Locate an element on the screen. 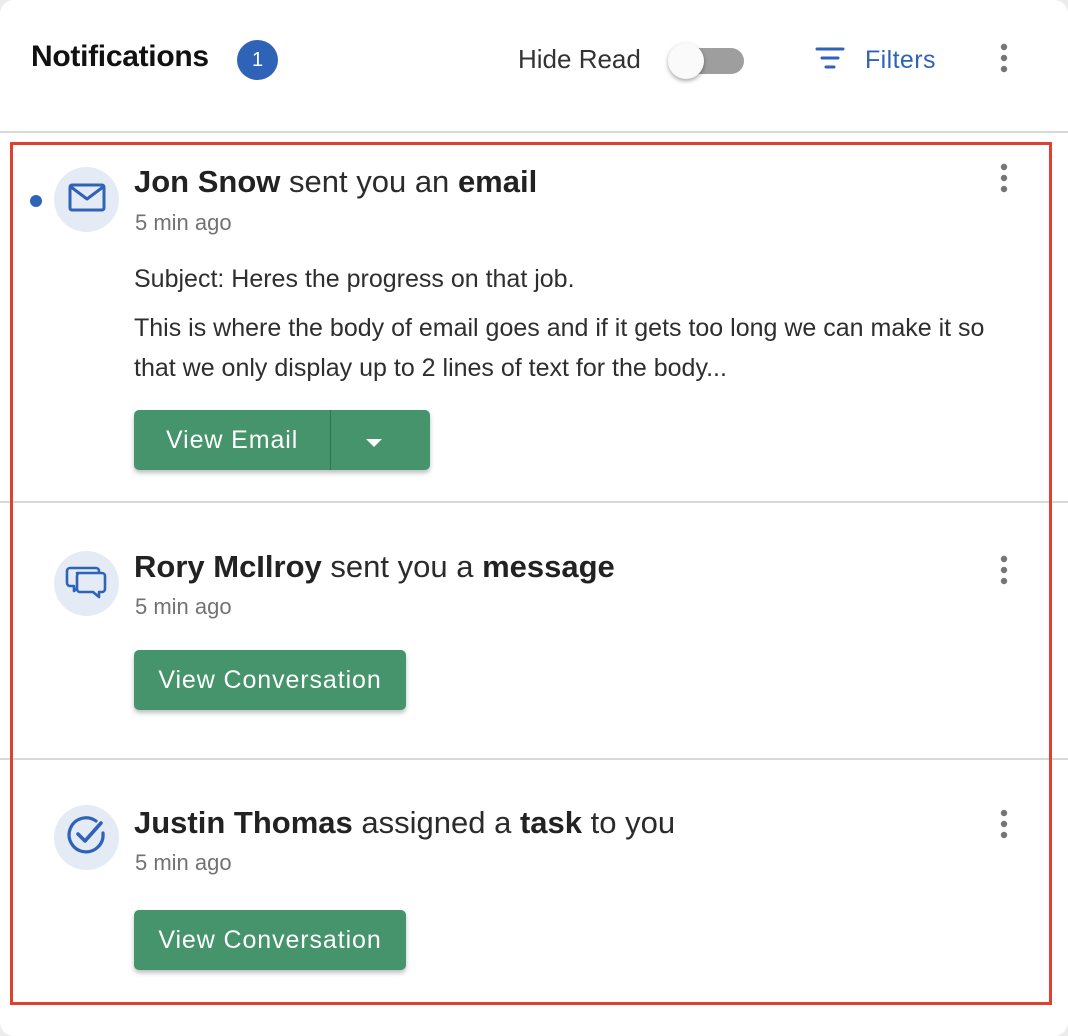  notification-actor: Rory McIlroy is located at coordinates (228, 566).